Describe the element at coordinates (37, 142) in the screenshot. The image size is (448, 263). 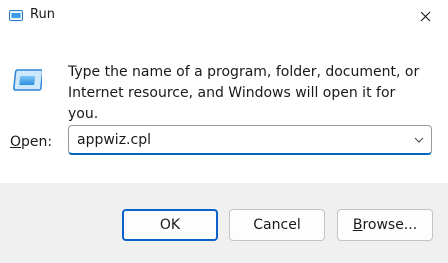
I see `open-label-rest: pen:` at that location.